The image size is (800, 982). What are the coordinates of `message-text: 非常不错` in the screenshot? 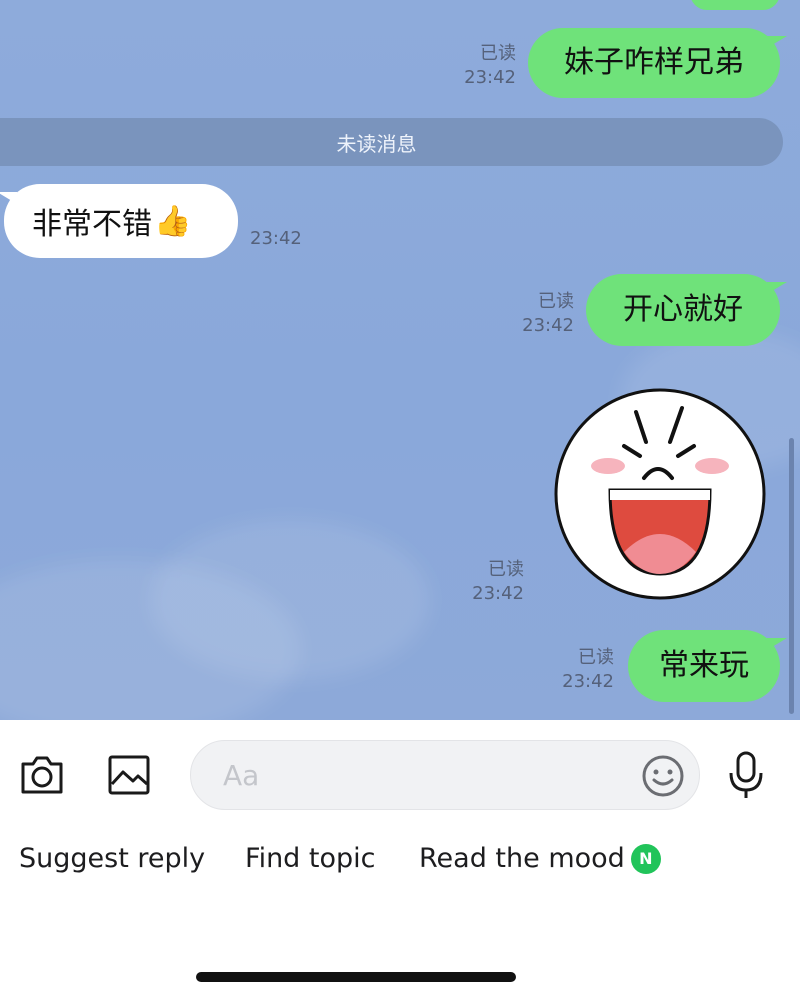 It's located at (92, 224).